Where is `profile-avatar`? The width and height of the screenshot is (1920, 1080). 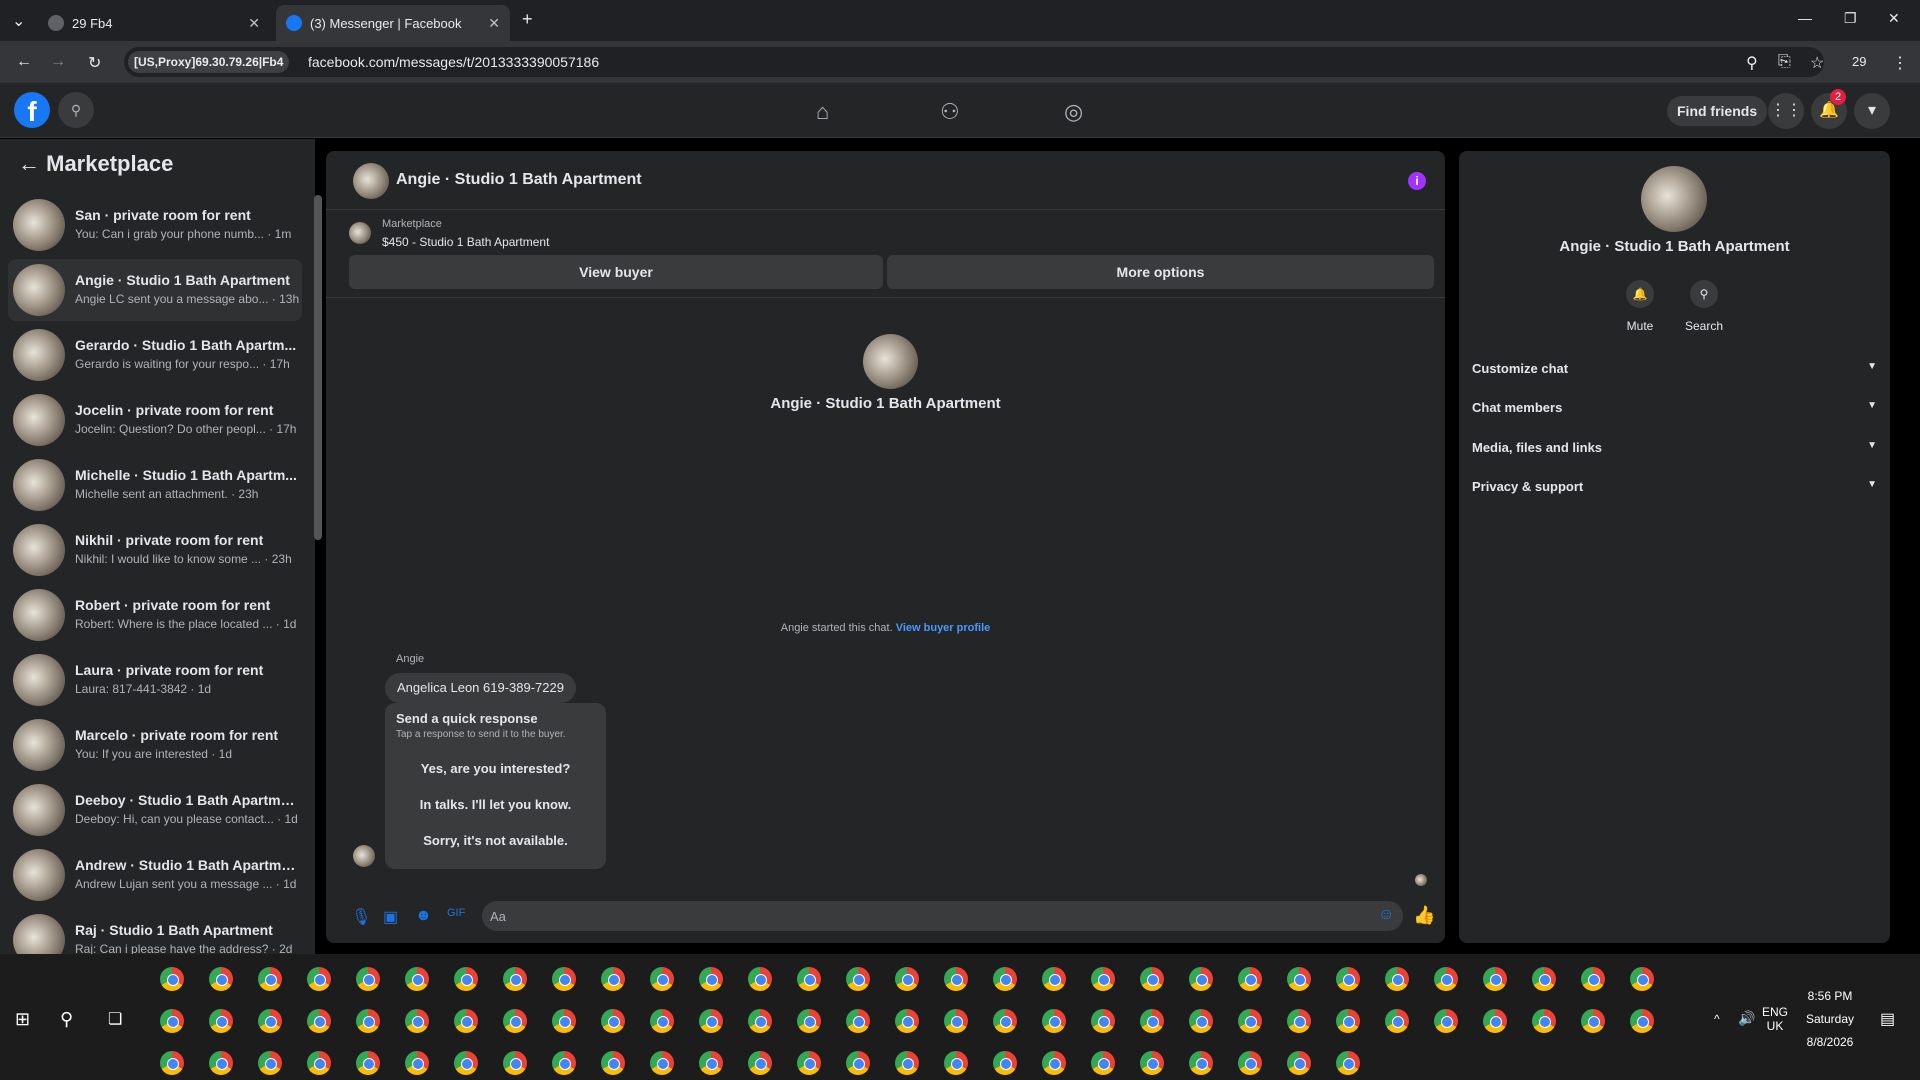 profile-avatar is located at coordinates (1674, 199).